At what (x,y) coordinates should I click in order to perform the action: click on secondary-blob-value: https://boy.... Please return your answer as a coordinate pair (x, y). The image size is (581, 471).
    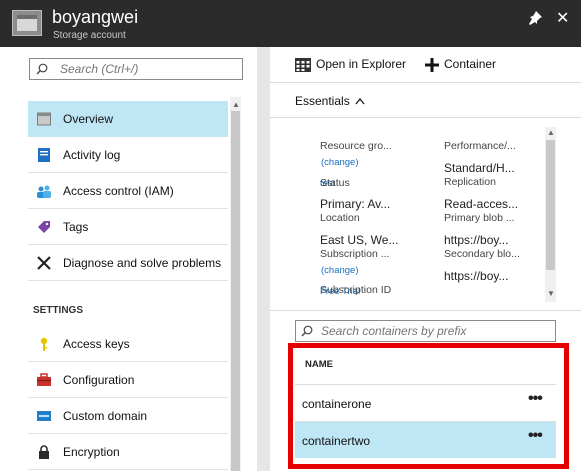
    Looking at the image, I should click on (476, 276).